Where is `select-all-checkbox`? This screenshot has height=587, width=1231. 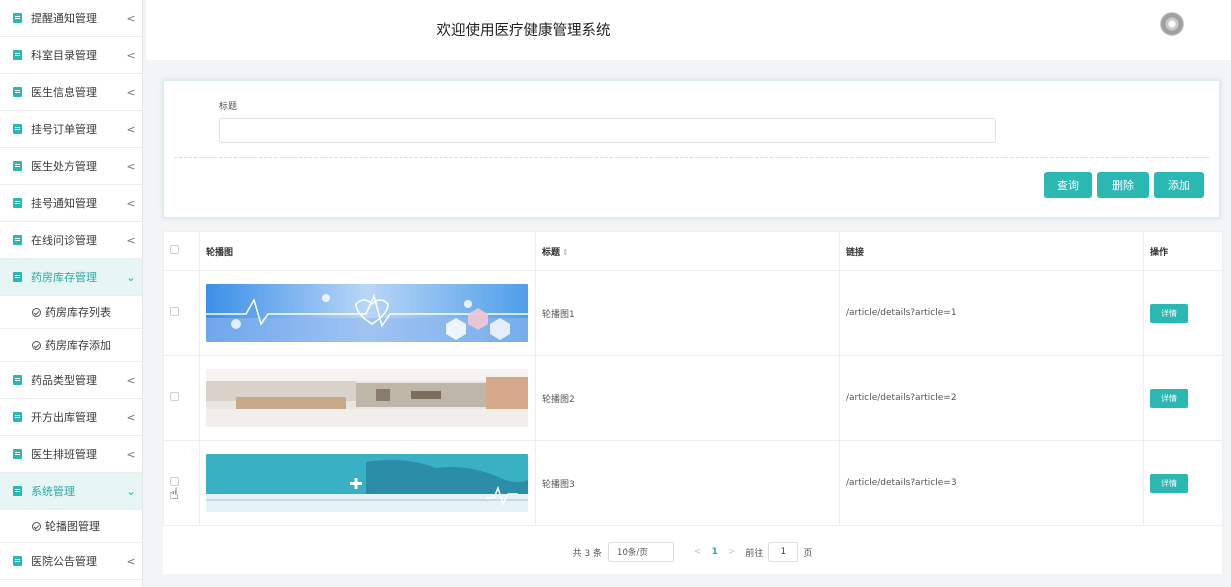
select-all-checkbox is located at coordinates (174, 249).